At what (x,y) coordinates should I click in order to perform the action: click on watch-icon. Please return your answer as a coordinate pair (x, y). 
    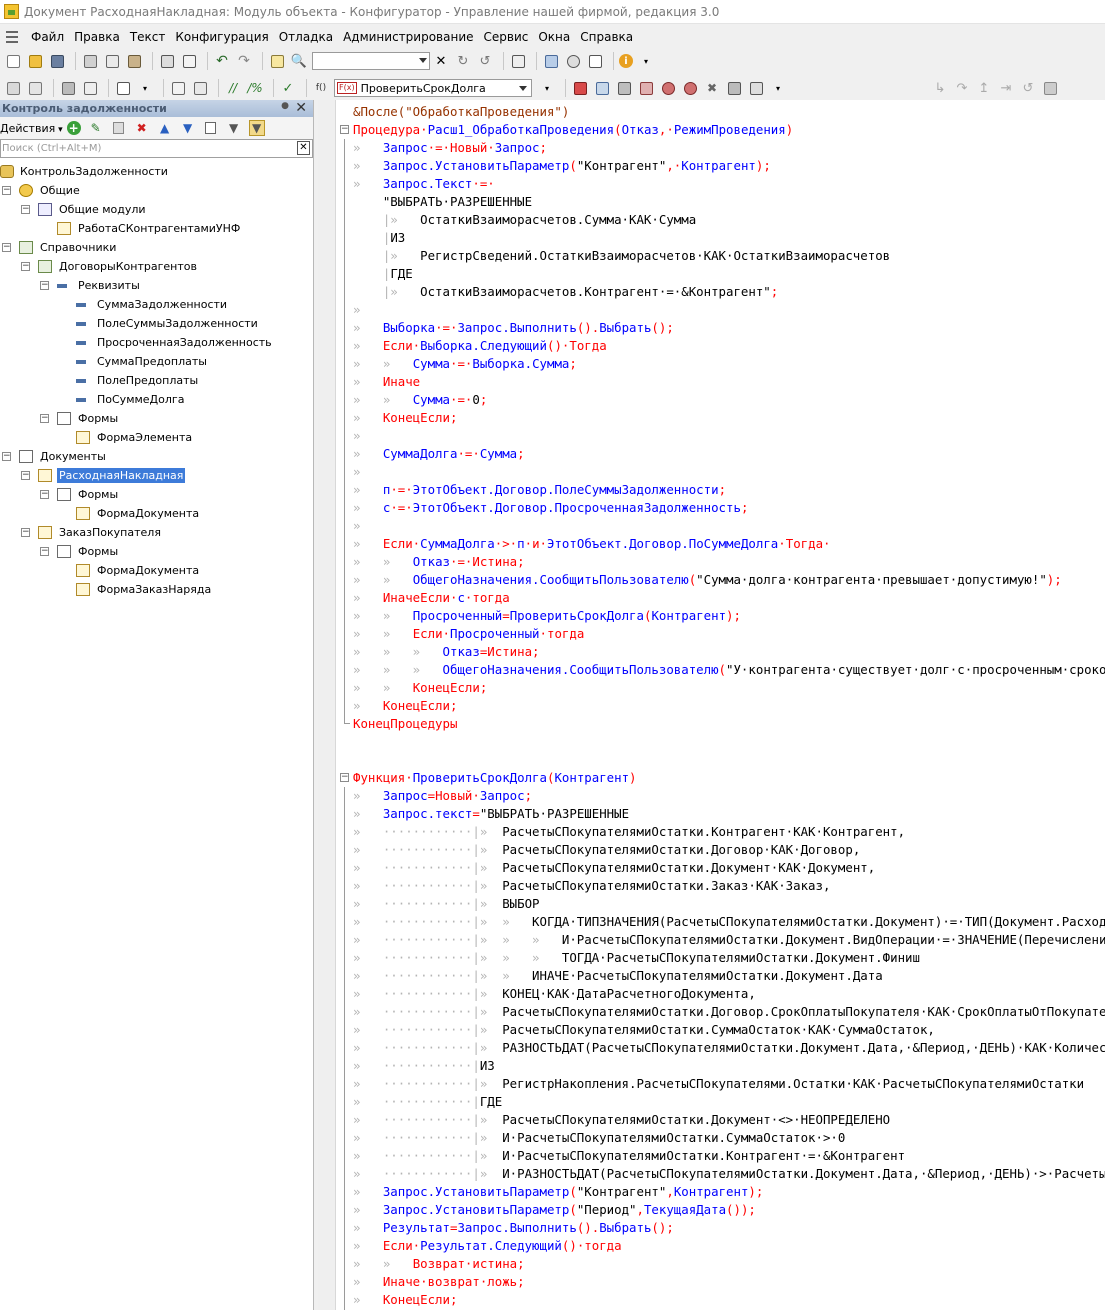
    Looking at the image, I should click on (1050, 88).